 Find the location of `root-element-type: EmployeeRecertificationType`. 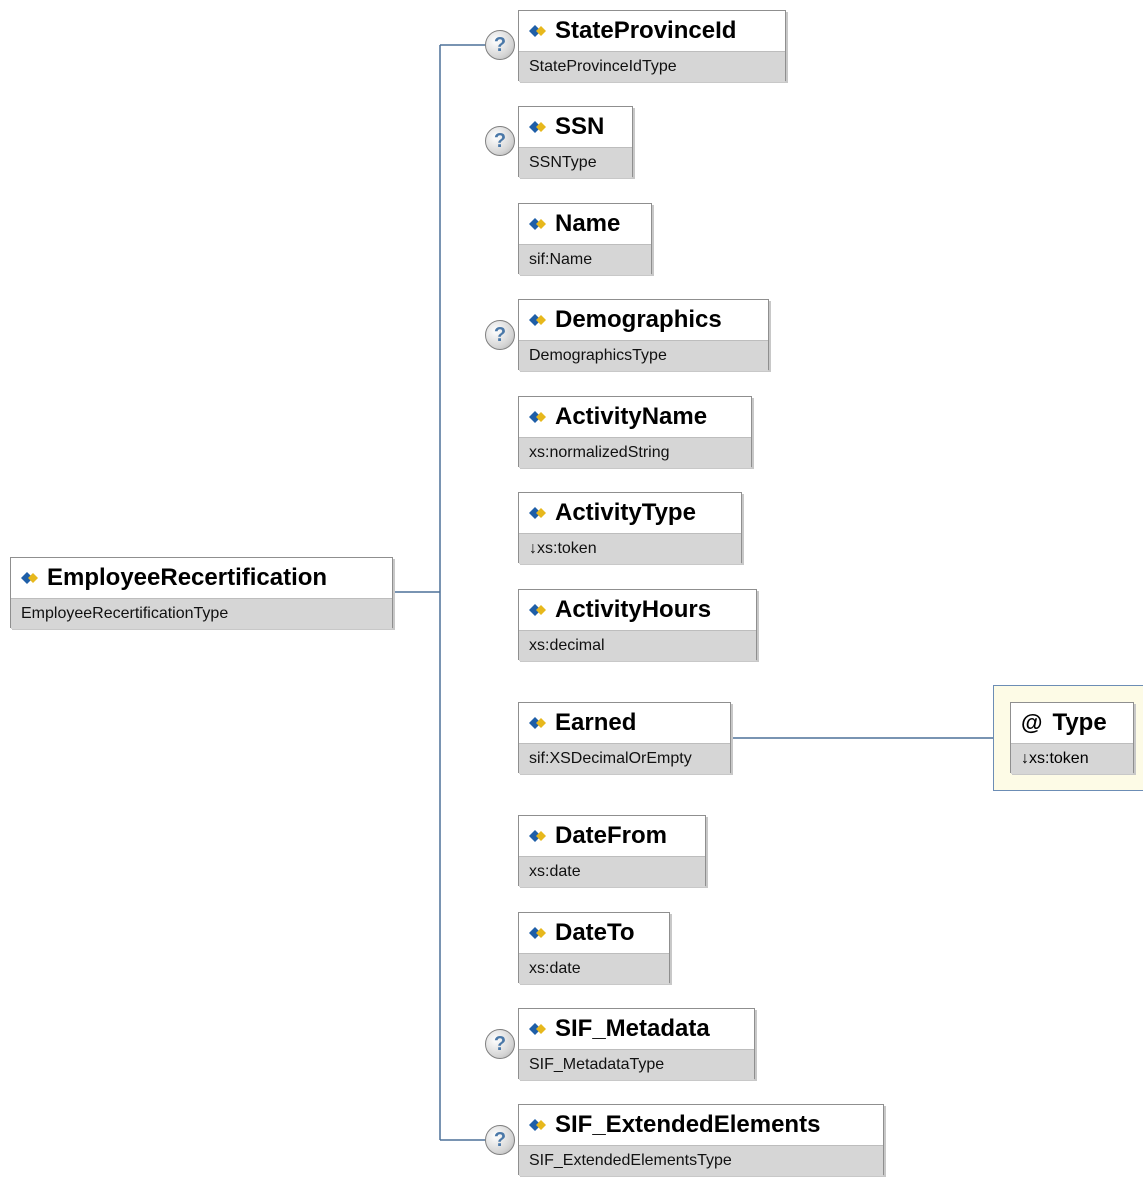

root-element-type: EmployeeRecertificationType is located at coordinates (201, 613).